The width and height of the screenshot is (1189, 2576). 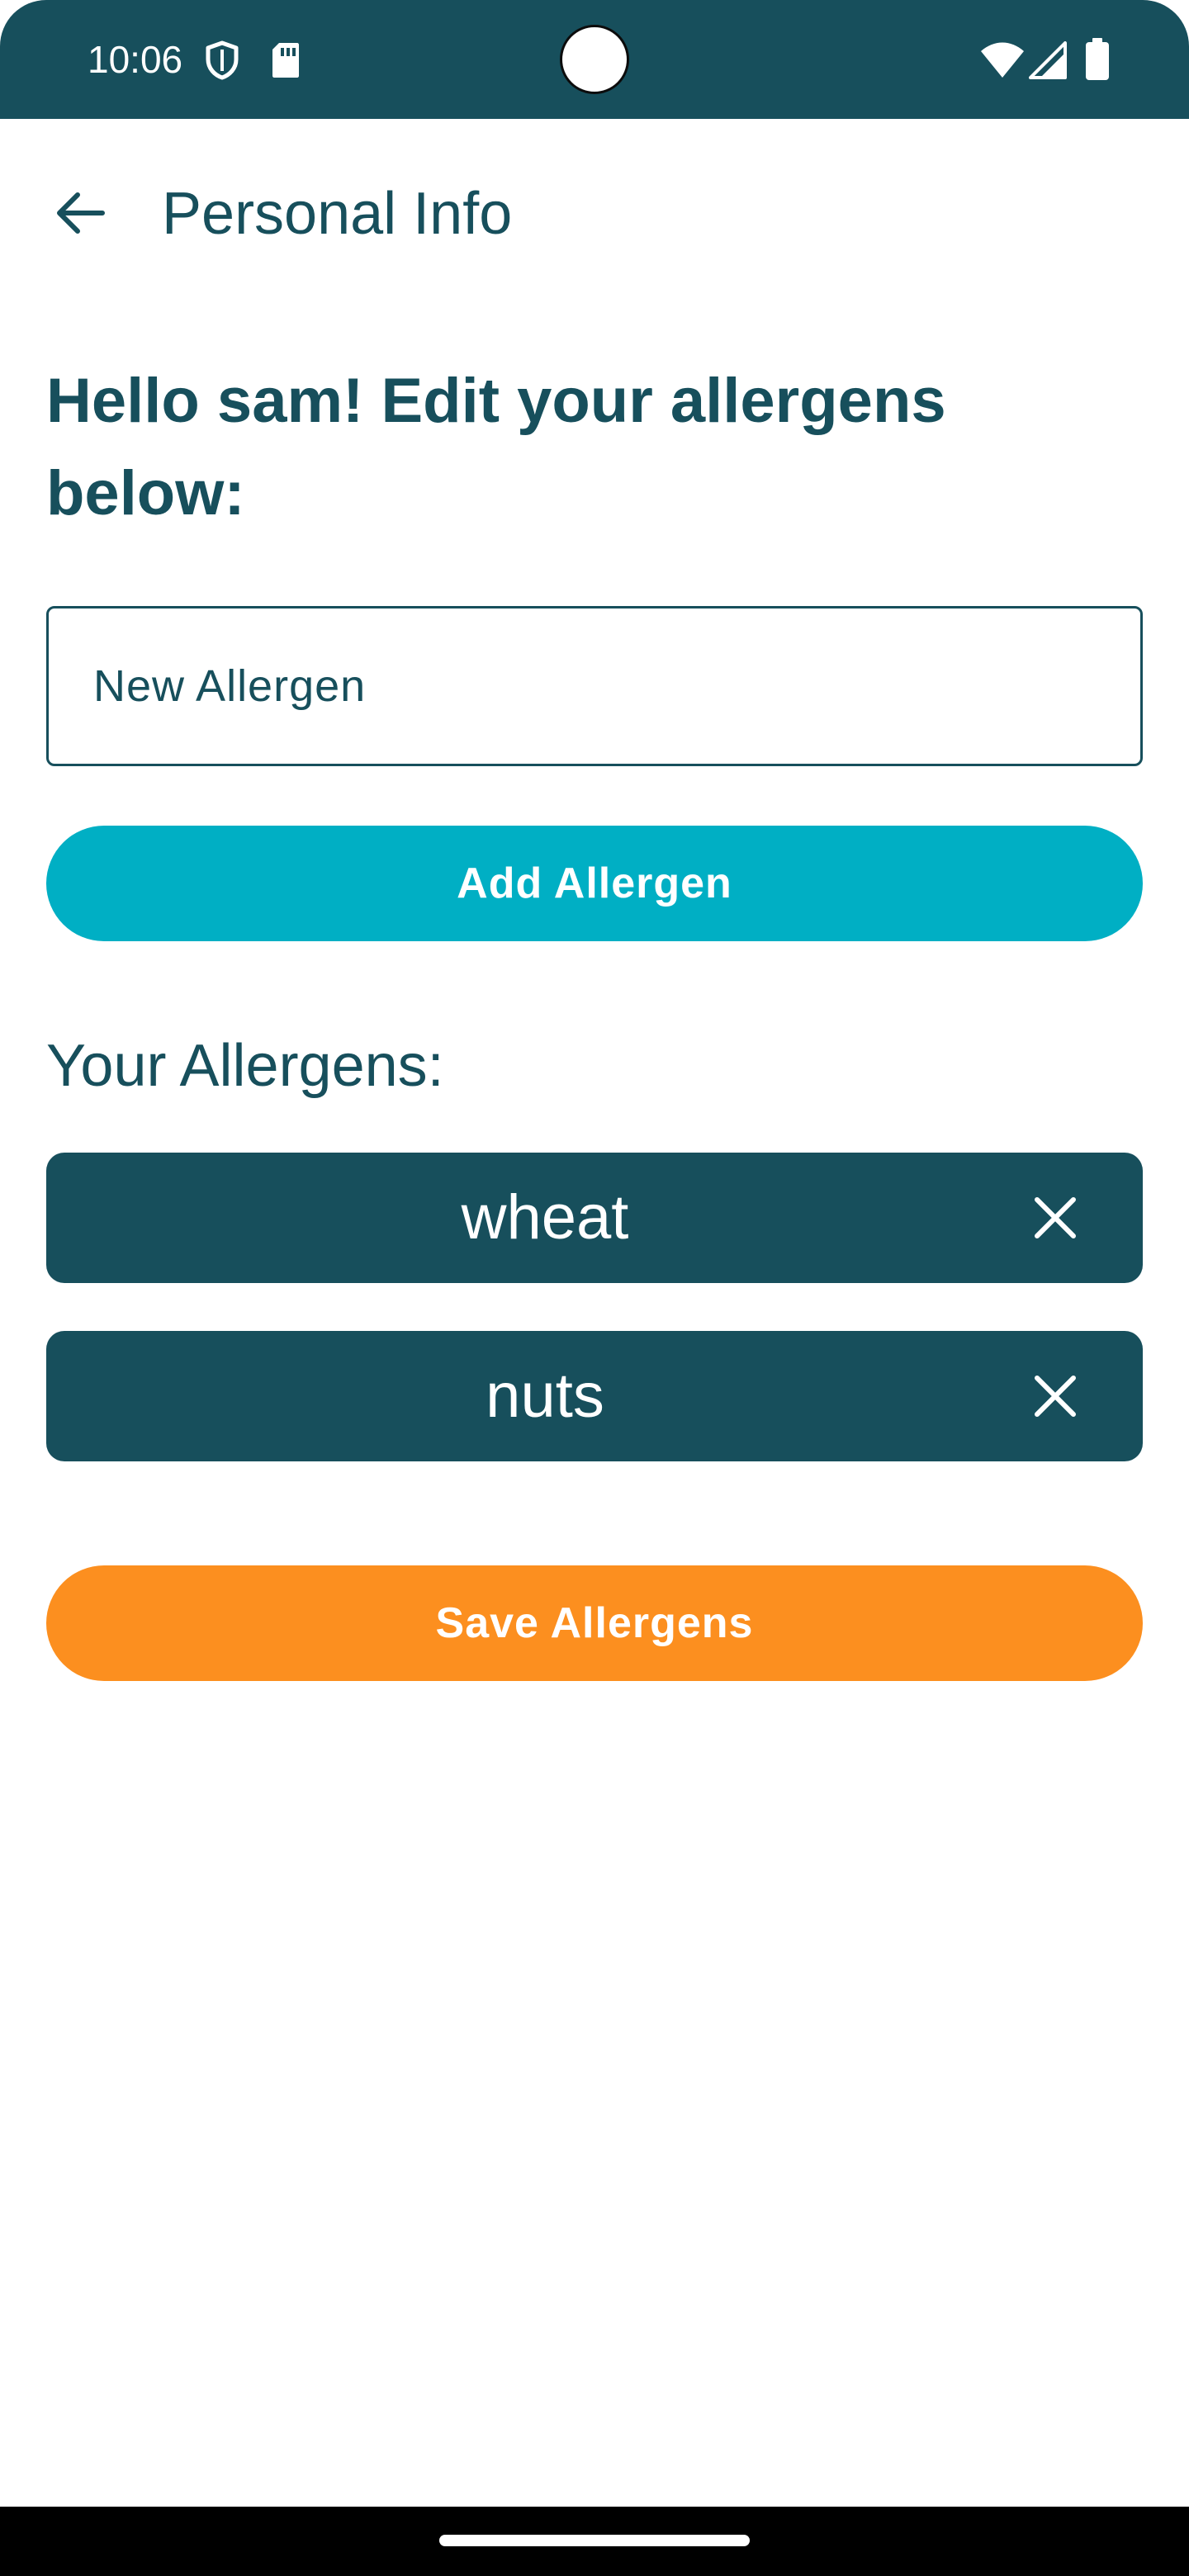 What do you see at coordinates (545, 1217) in the screenshot?
I see `allergen-chip-label: wheat` at bounding box center [545, 1217].